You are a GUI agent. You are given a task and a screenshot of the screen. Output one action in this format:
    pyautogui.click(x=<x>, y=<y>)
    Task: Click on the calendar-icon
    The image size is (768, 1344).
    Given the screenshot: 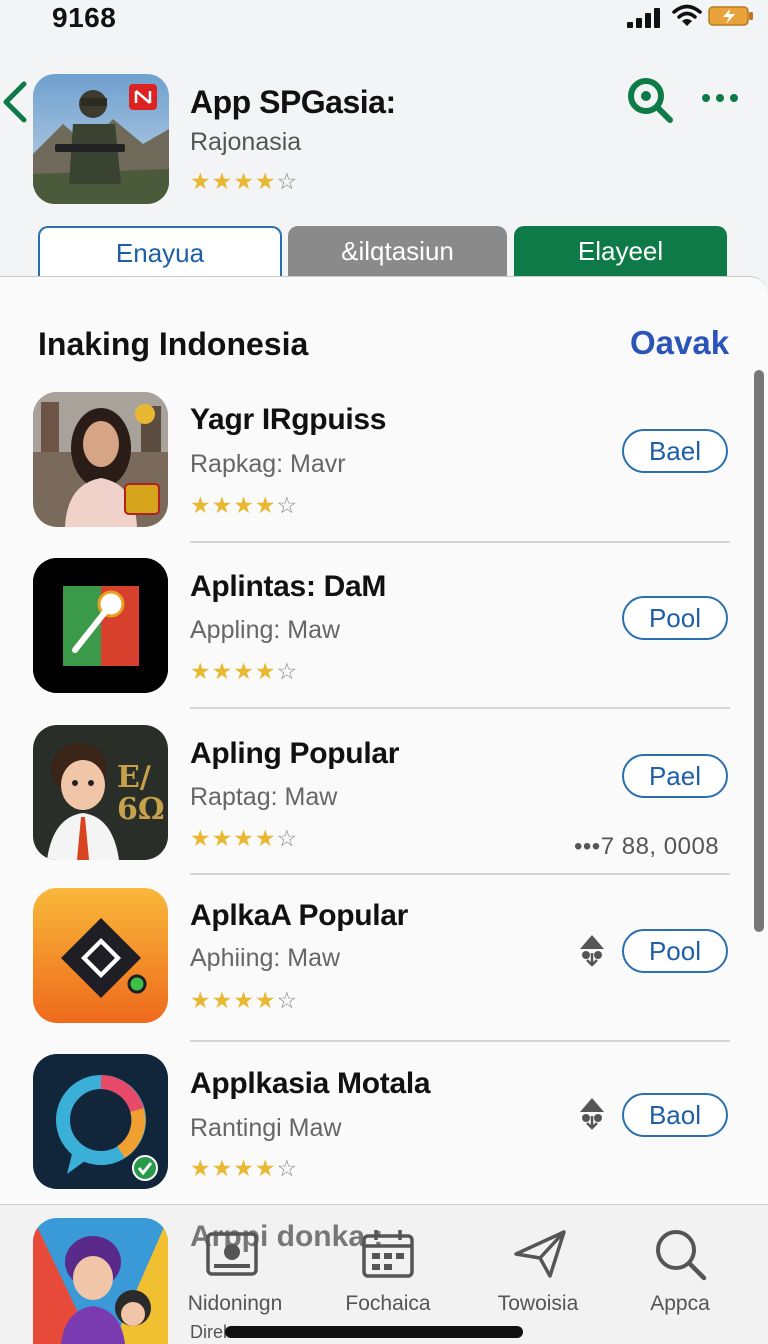 What is the action you would take?
    pyautogui.click(x=388, y=1254)
    